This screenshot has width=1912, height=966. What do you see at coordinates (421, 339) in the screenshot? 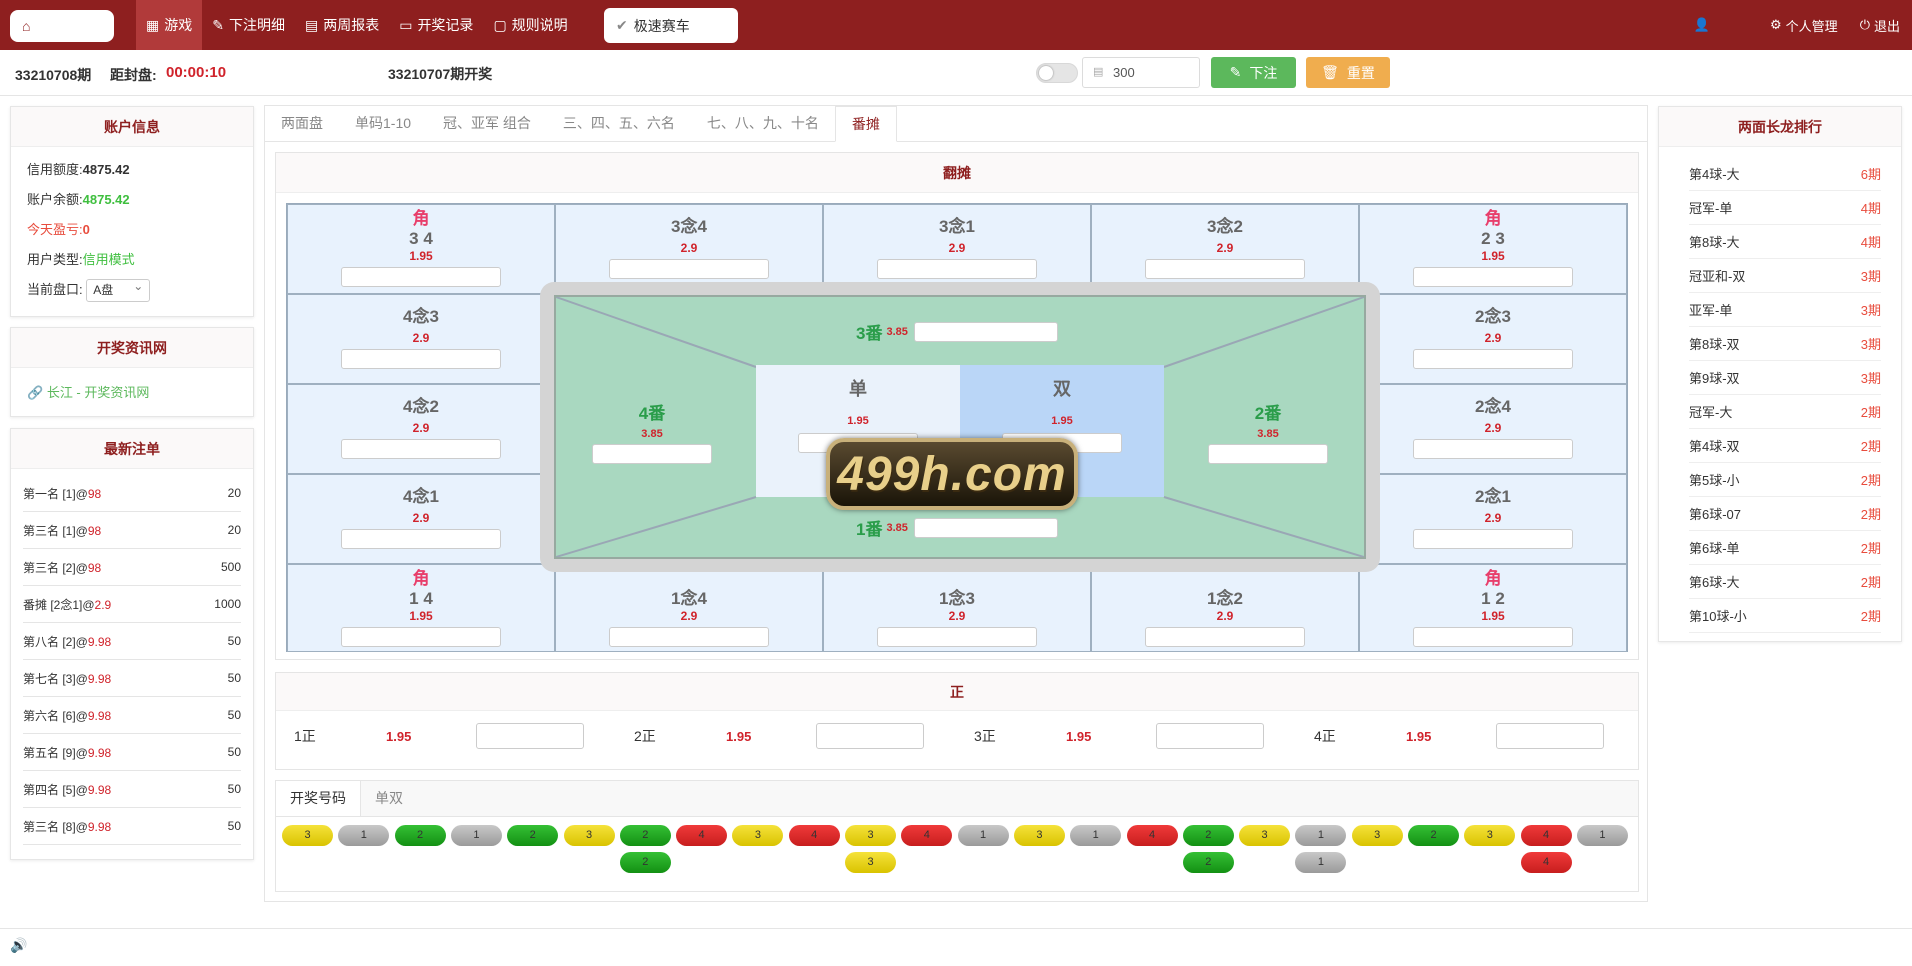
I see `bet-cell-4n3: 4念3 2.9` at bounding box center [421, 339].